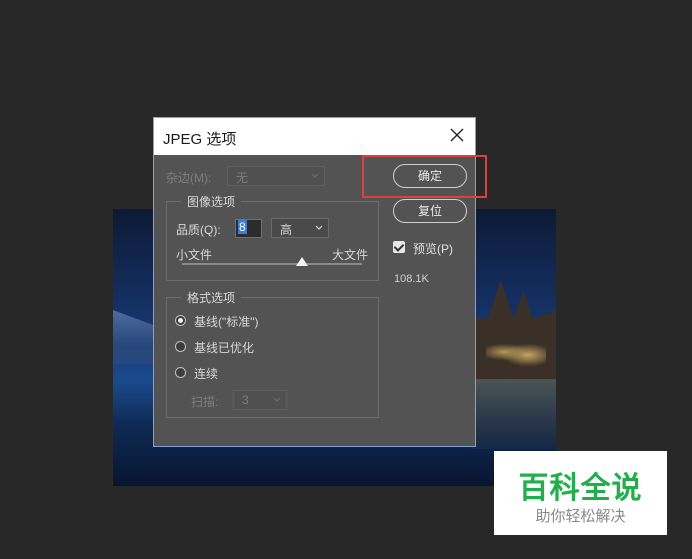  What do you see at coordinates (580, 516) in the screenshot?
I see `watermark-sub-text: 助你轻松解决` at bounding box center [580, 516].